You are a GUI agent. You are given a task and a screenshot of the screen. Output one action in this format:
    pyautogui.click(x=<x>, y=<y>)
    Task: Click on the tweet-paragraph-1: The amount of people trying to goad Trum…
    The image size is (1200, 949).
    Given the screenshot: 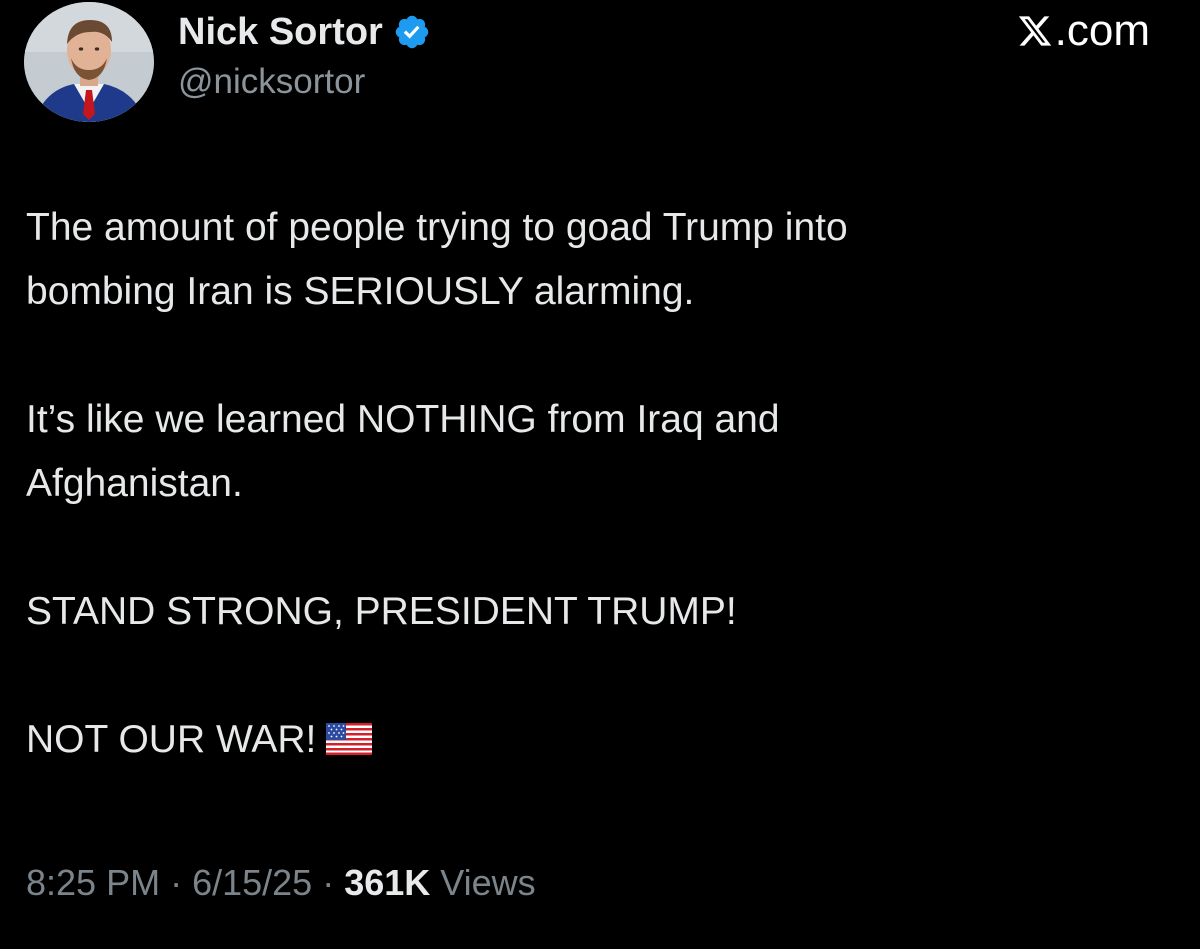 What is the action you would take?
    pyautogui.click(x=596, y=260)
    